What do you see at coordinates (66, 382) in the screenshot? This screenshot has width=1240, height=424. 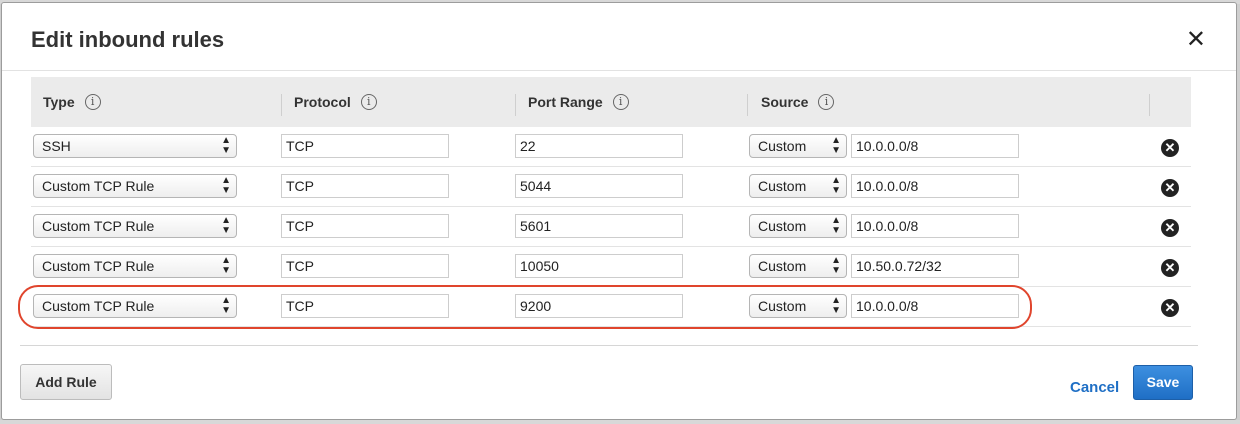 I see `add-rule-button: Add Rule` at bounding box center [66, 382].